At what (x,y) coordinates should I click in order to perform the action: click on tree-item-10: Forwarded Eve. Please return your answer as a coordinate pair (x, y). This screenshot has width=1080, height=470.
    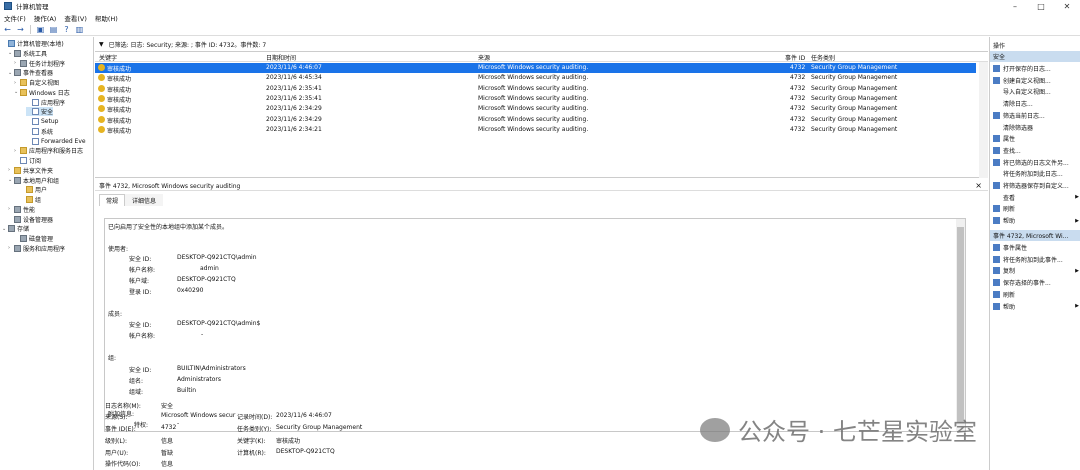
    Looking at the image, I should click on (56, 141).